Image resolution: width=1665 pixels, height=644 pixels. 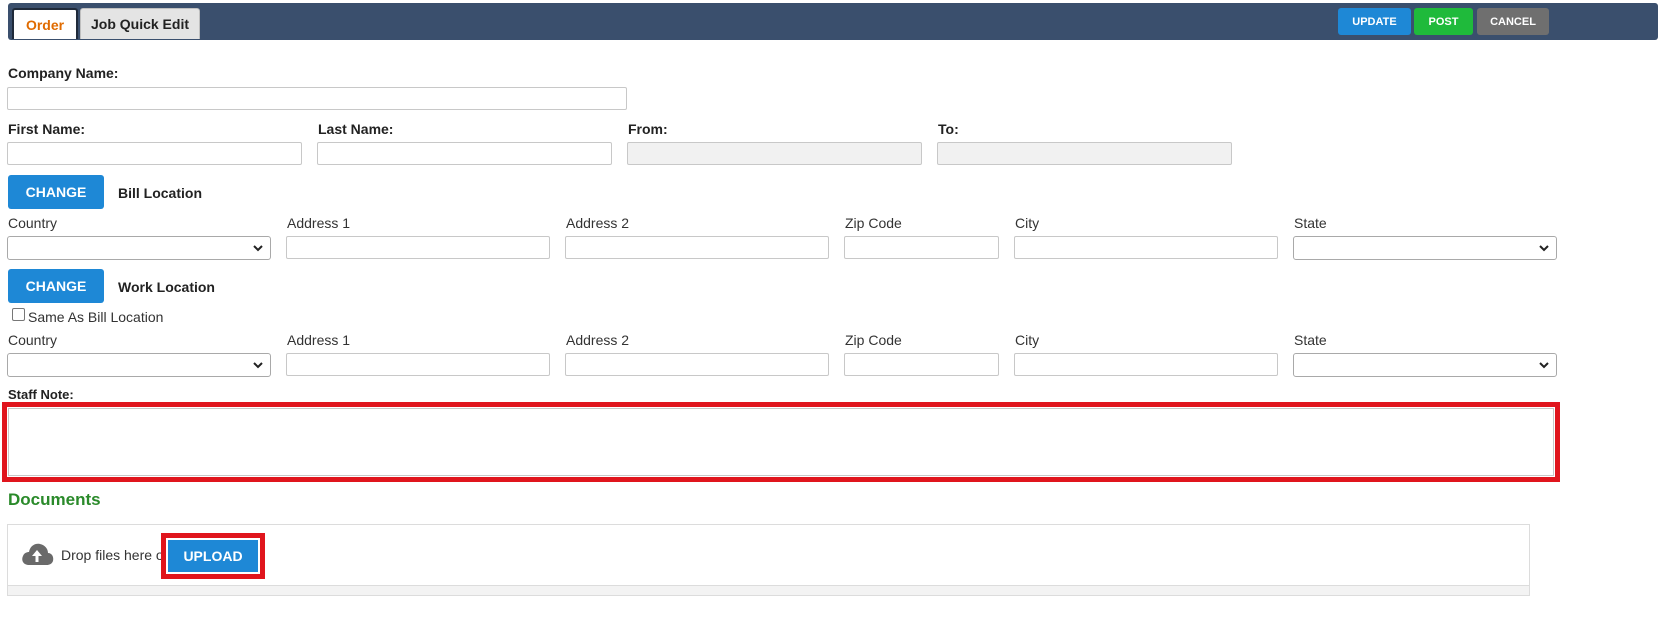 I want to click on bill-country-label: Country, so click(x=33, y=223).